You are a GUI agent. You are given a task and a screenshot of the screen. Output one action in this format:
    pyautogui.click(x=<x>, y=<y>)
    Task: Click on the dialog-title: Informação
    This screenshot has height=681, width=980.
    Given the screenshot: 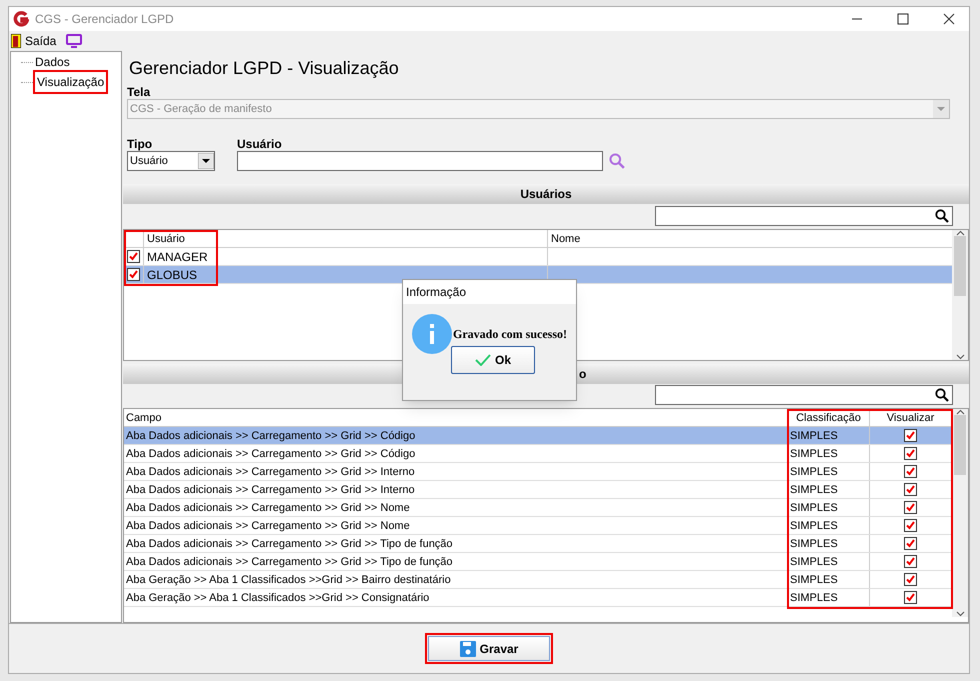 What is the action you would take?
    pyautogui.click(x=489, y=292)
    